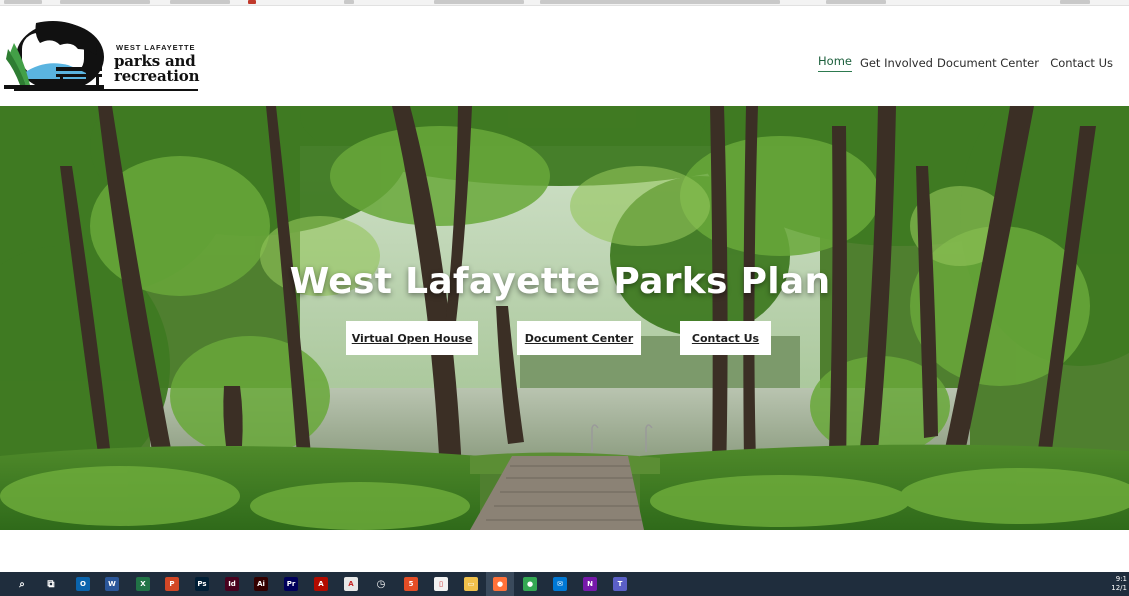  Describe the element at coordinates (156, 47) in the screenshot. I see `logo-text-small: WEST LAFAYETTE` at that location.